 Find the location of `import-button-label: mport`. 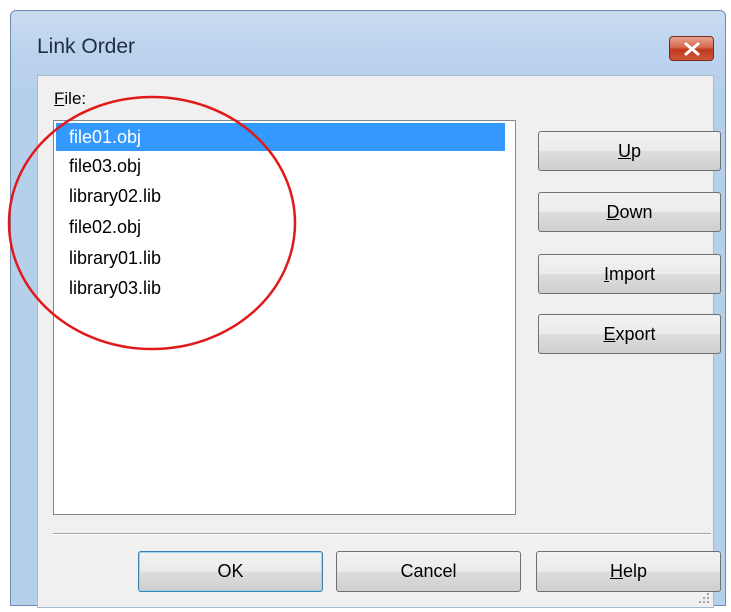

import-button-label: mport is located at coordinates (632, 273).